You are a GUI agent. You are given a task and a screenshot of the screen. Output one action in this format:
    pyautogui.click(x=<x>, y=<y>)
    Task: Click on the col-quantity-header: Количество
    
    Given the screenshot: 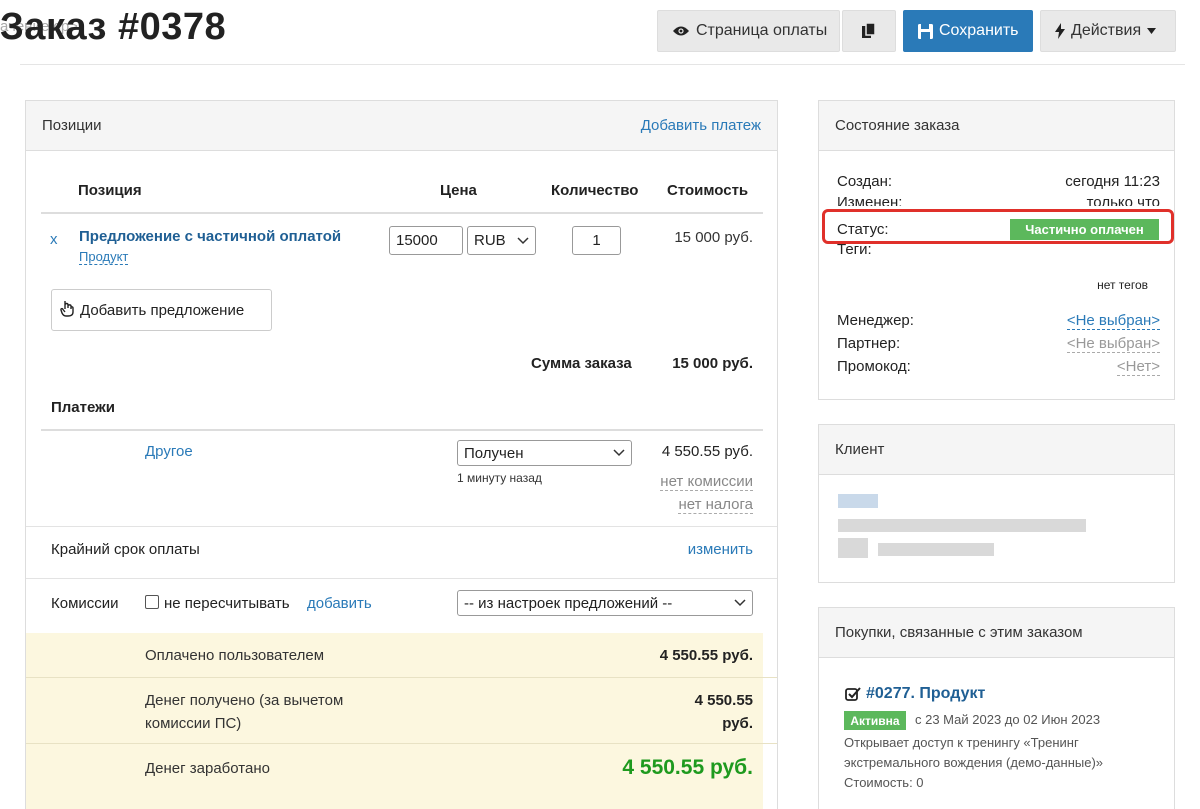 What is the action you would take?
    pyautogui.click(x=595, y=190)
    